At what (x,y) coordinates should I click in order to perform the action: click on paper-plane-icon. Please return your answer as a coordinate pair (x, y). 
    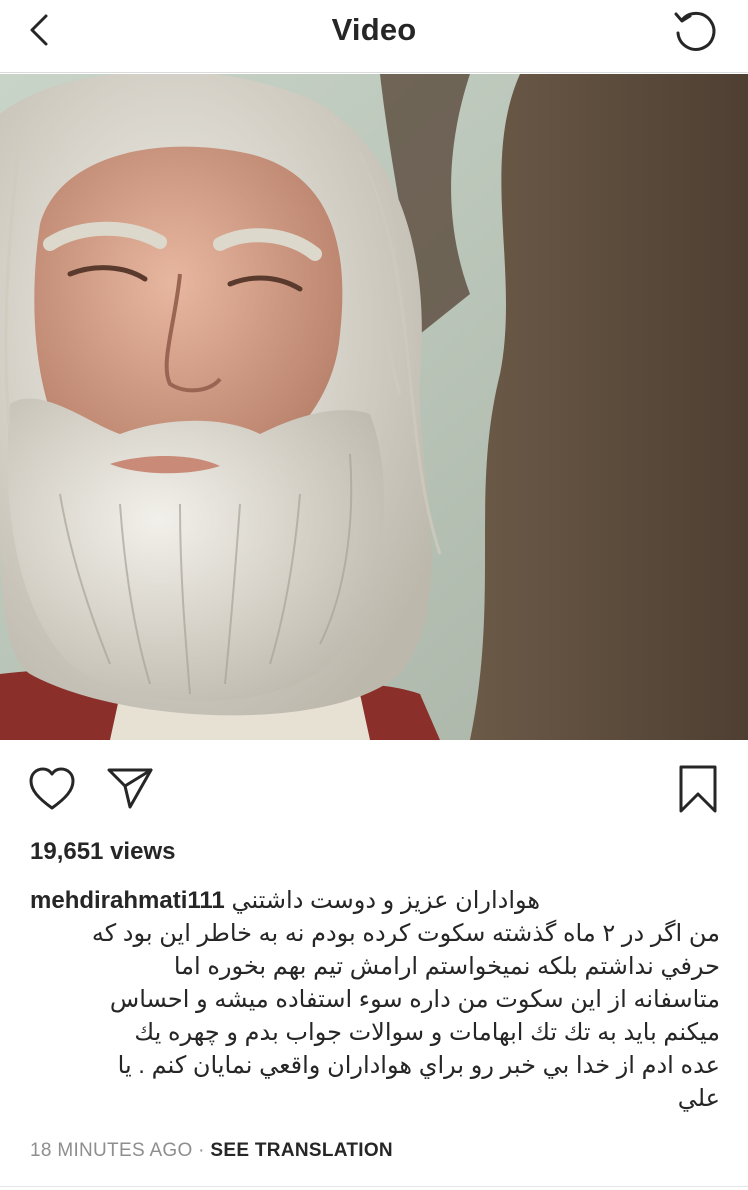
    Looking at the image, I should click on (130, 788).